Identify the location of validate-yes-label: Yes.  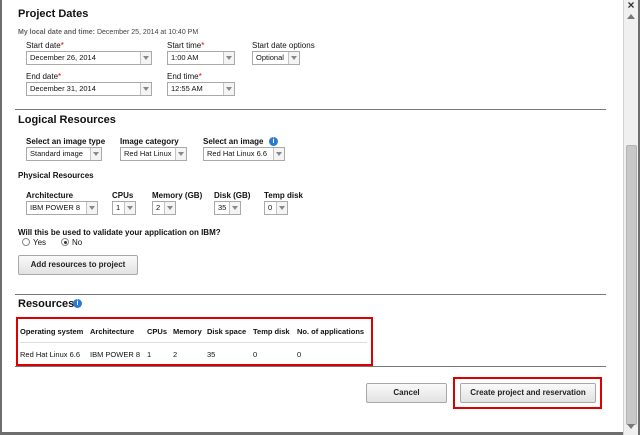
(40, 242).